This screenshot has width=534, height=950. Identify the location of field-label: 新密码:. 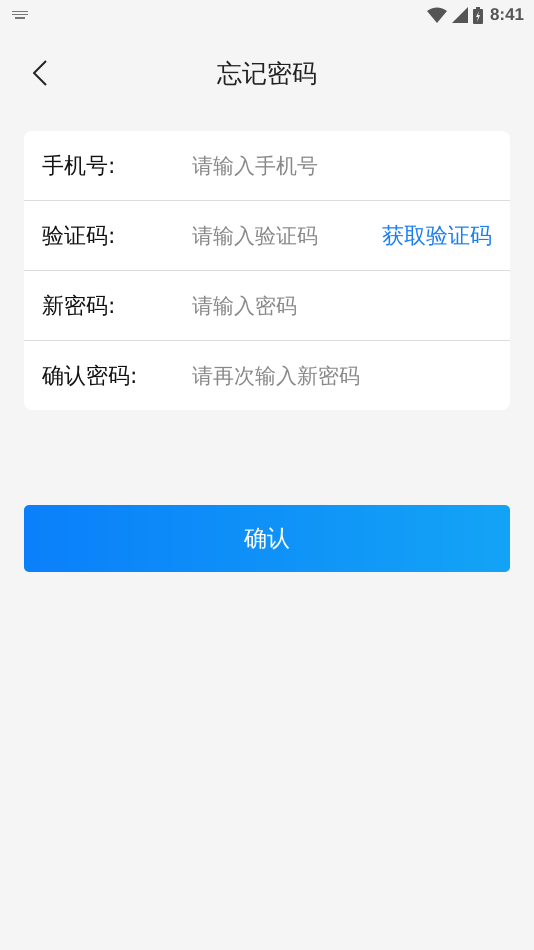
(79, 306).